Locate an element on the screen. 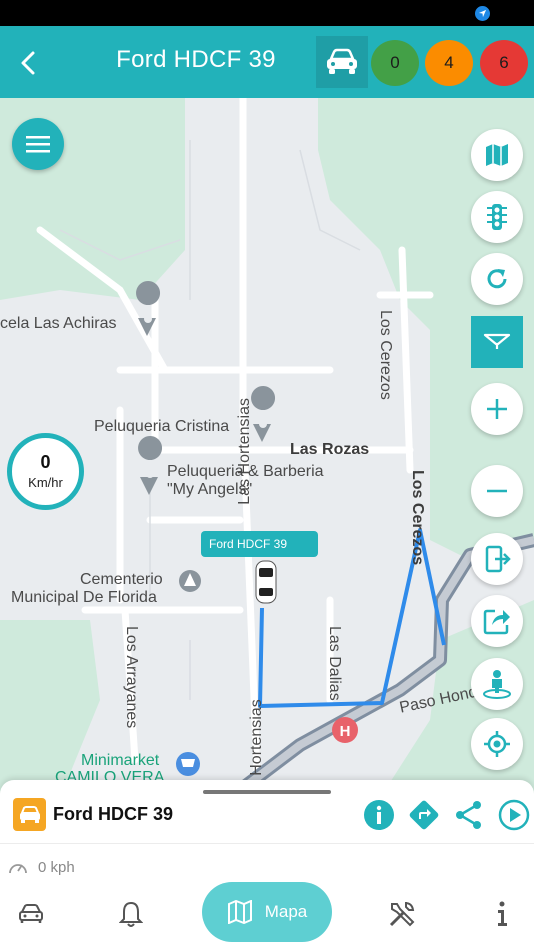  directions-button is located at coordinates (424, 815).